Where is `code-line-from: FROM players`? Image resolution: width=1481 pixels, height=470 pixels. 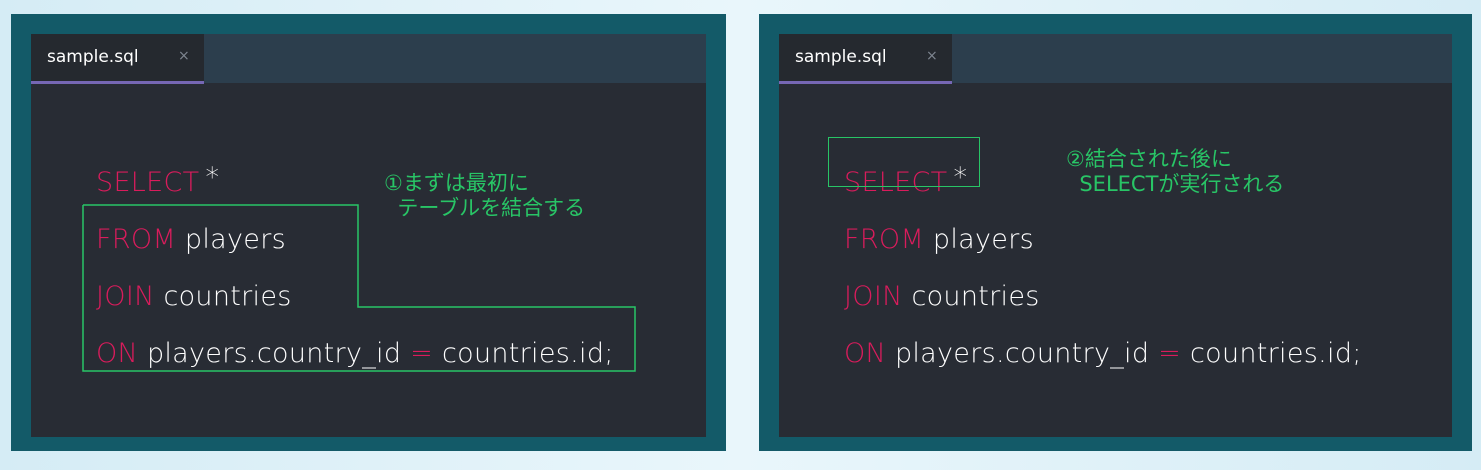
code-line-from: FROM players is located at coordinates (939, 239).